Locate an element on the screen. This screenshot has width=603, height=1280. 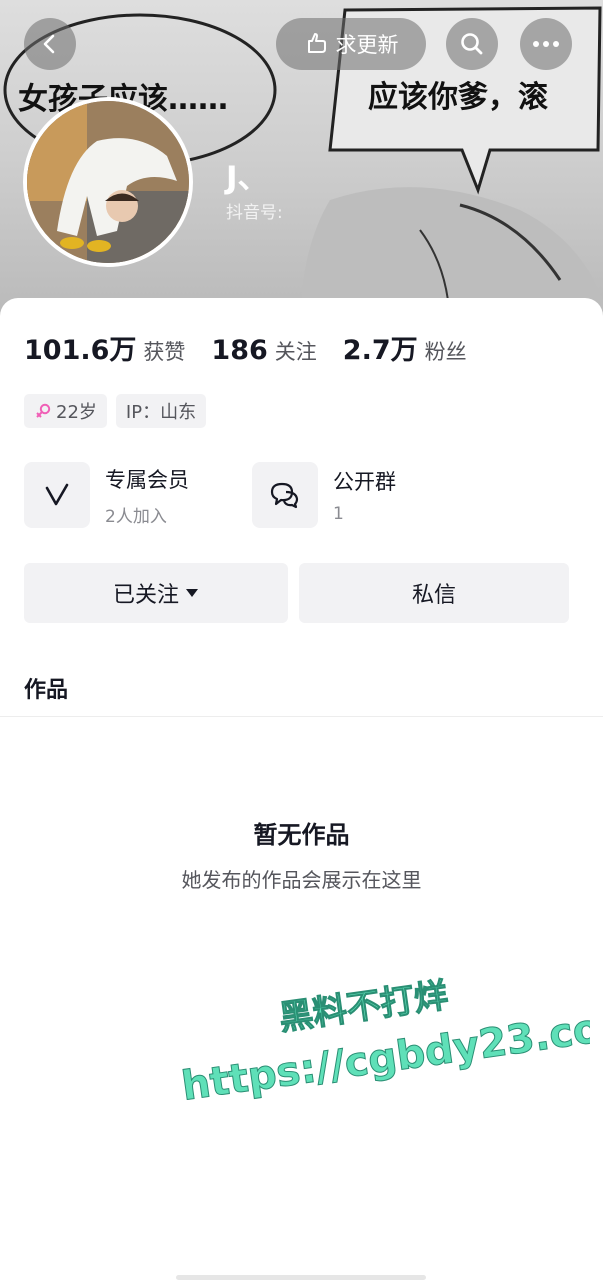
likes-count: 101.6万 is located at coordinates (80, 347).